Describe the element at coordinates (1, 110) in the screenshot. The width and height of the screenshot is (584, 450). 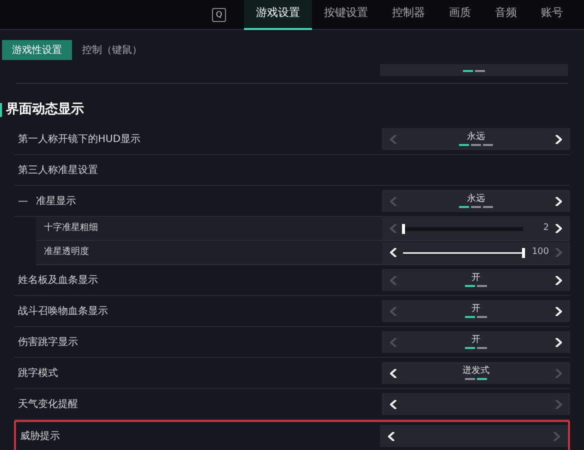
I see `section-marker` at that location.